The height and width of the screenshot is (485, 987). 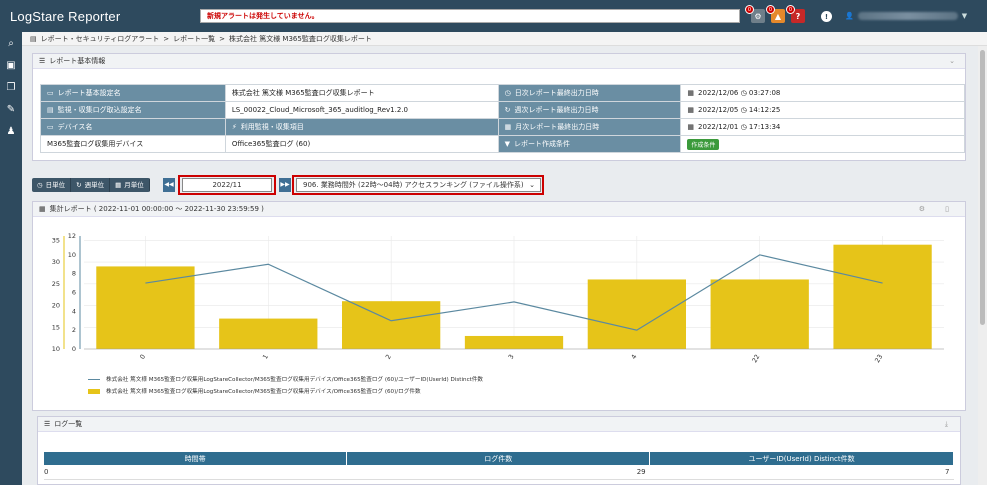 What do you see at coordinates (11, 131) in the screenshot?
I see `users-icon: ♟` at bounding box center [11, 131].